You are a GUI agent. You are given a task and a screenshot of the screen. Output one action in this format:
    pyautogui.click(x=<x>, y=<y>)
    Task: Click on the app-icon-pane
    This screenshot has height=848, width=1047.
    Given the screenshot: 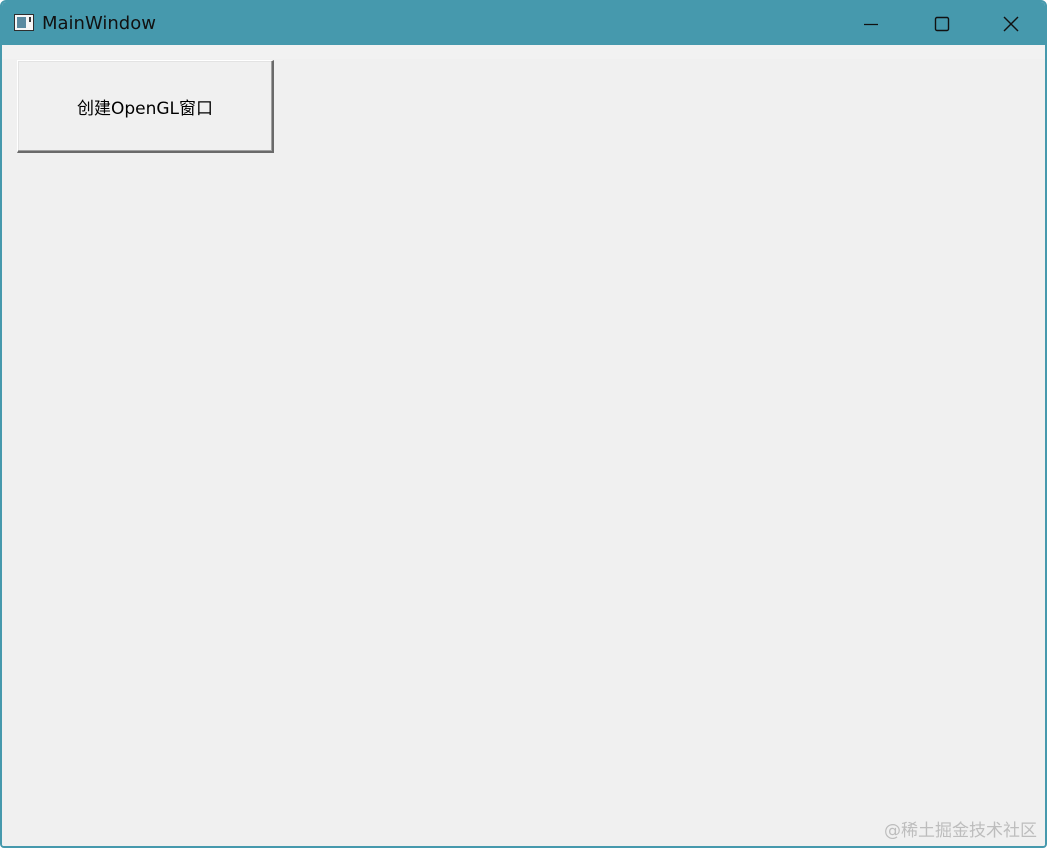 What is the action you would take?
    pyautogui.click(x=21, y=22)
    